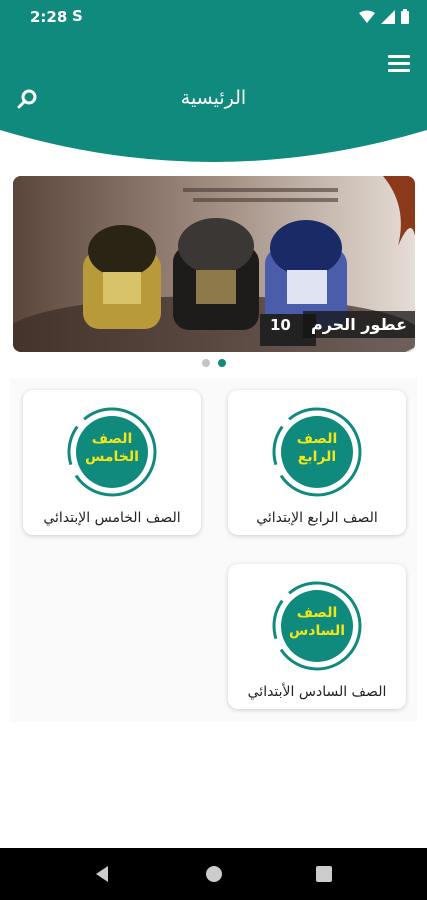 This screenshot has height=900, width=427. I want to click on battery-icon, so click(405, 16).